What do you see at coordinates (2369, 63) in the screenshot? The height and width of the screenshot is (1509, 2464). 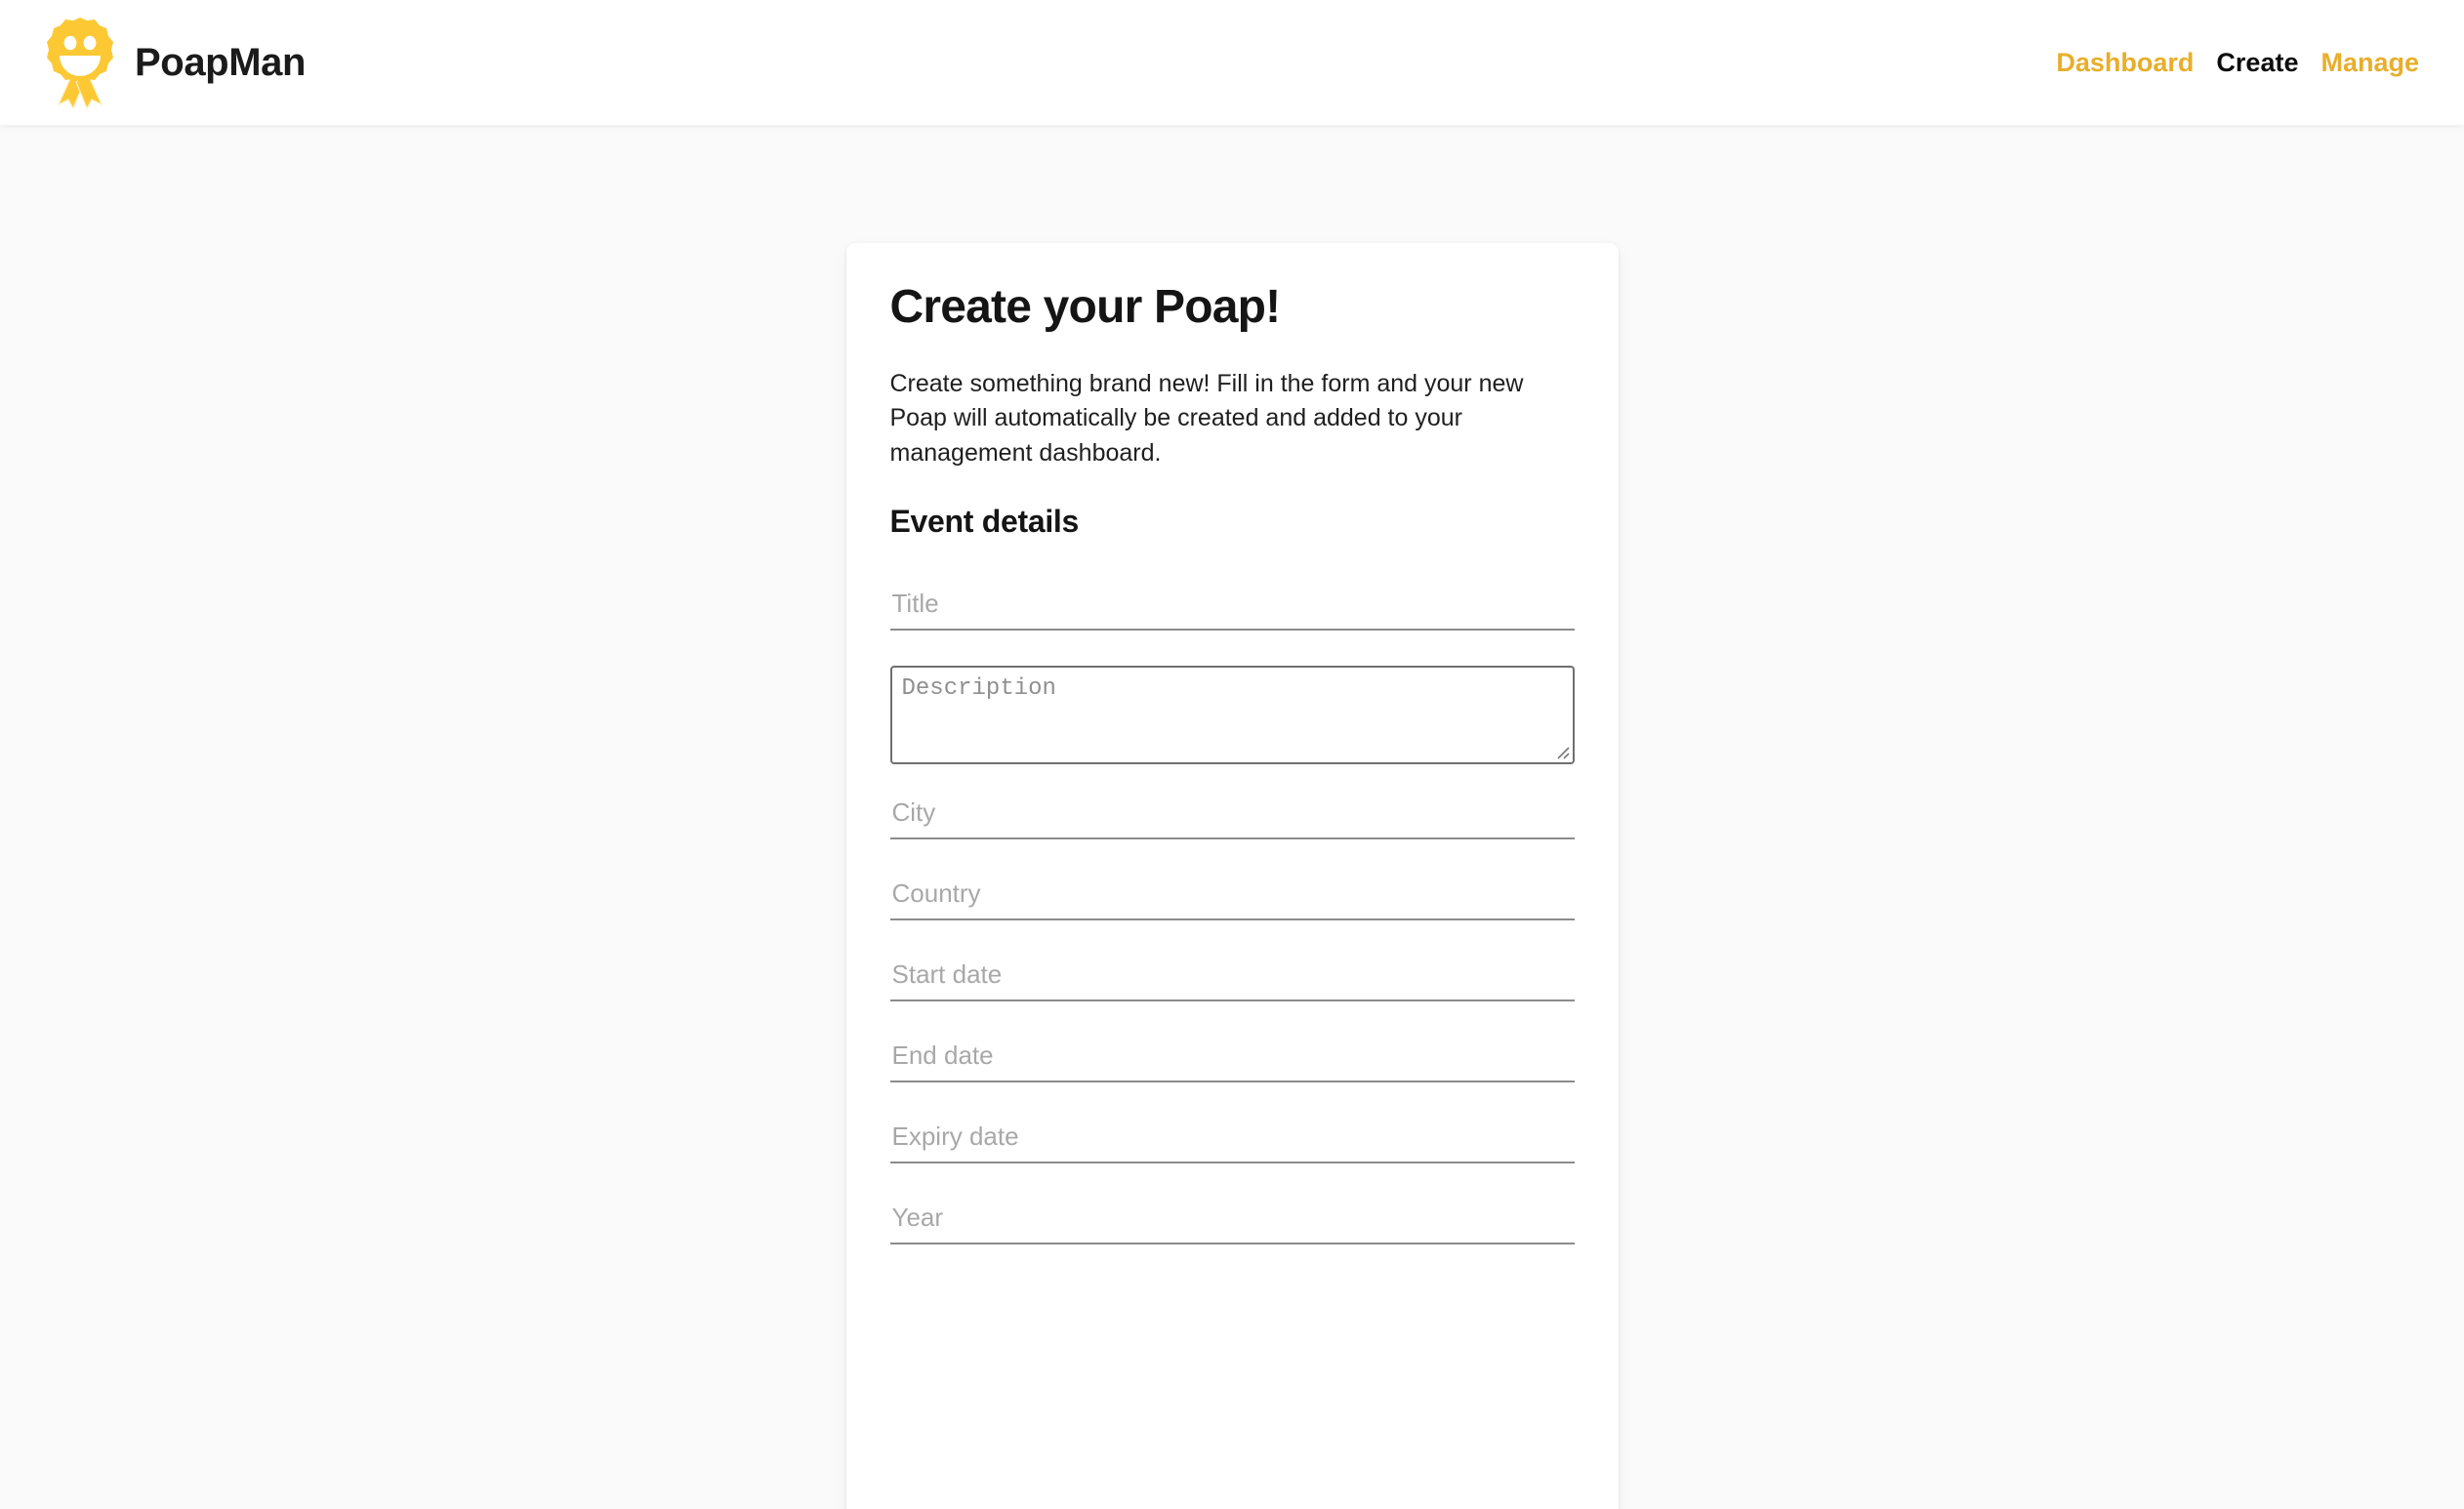 I see `nav-link-manage: Manage` at bounding box center [2369, 63].